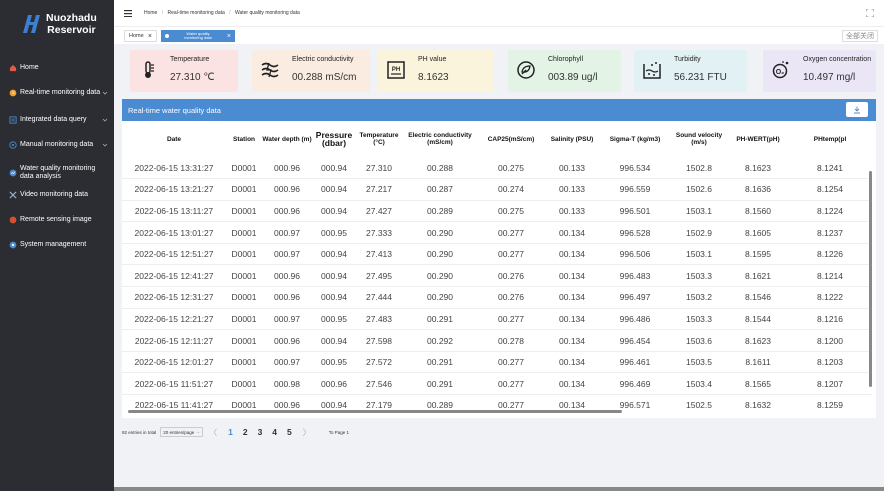 This screenshot has height=491, width=884. I want to click on sidebar-item-analysis: Water quality monitoring data analysis, so click(57, 173).